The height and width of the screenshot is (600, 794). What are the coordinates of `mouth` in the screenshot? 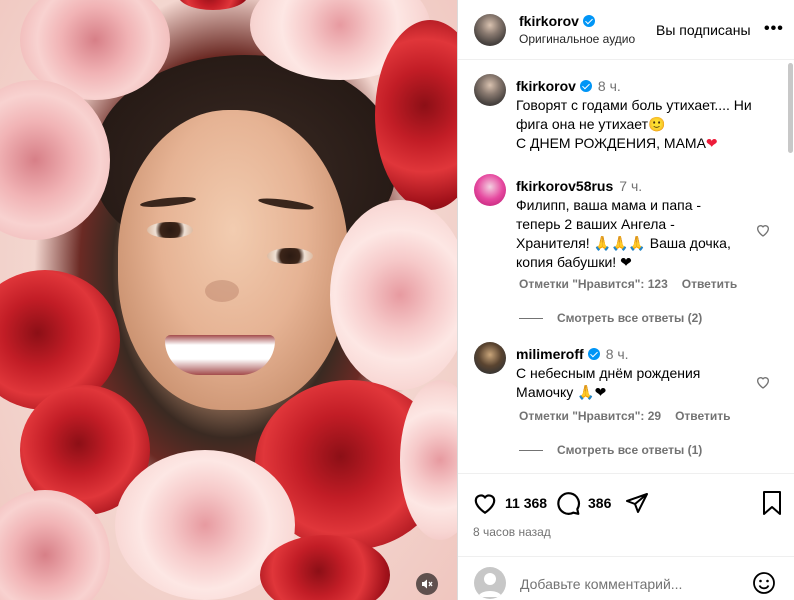 It's located at (220, 355).